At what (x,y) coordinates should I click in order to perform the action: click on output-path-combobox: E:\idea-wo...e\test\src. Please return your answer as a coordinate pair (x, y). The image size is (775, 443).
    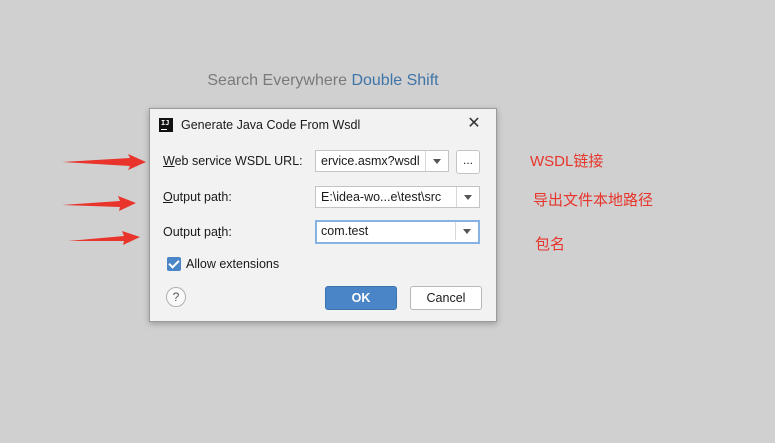
    Looking at the image, I should click on (397, 197).